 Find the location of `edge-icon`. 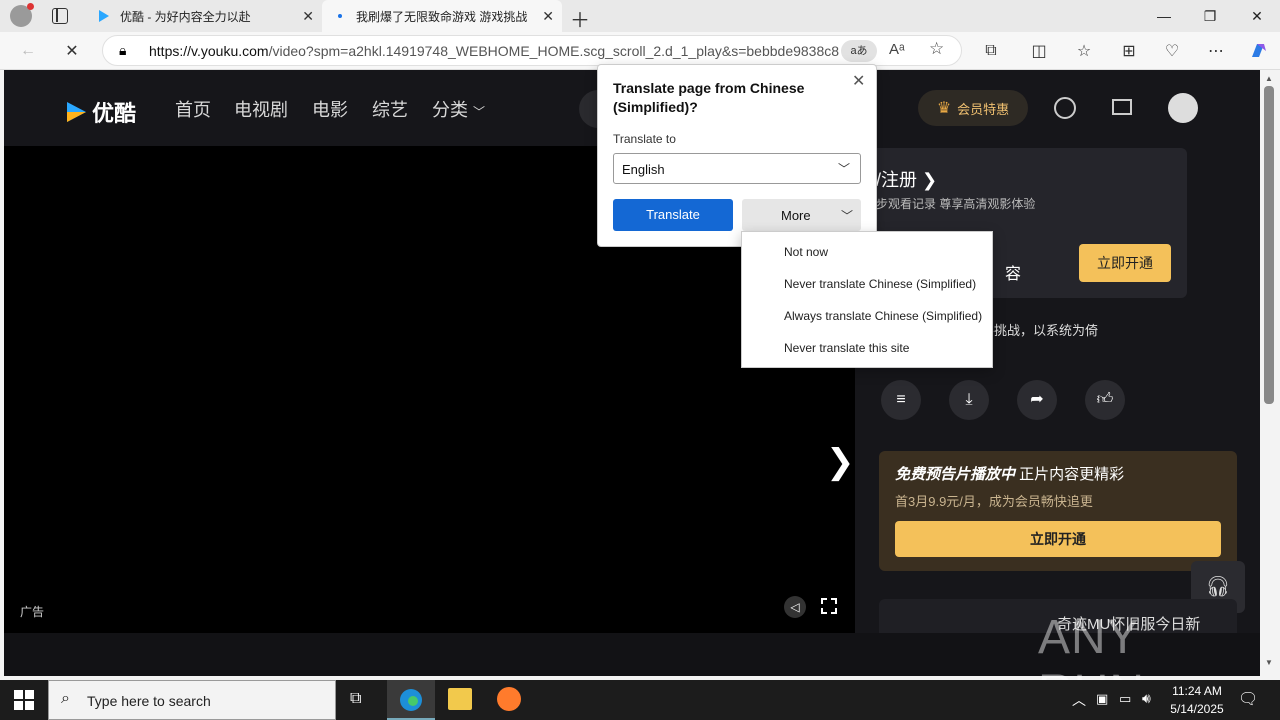

edge-icon is located at coordinates (411, 700).